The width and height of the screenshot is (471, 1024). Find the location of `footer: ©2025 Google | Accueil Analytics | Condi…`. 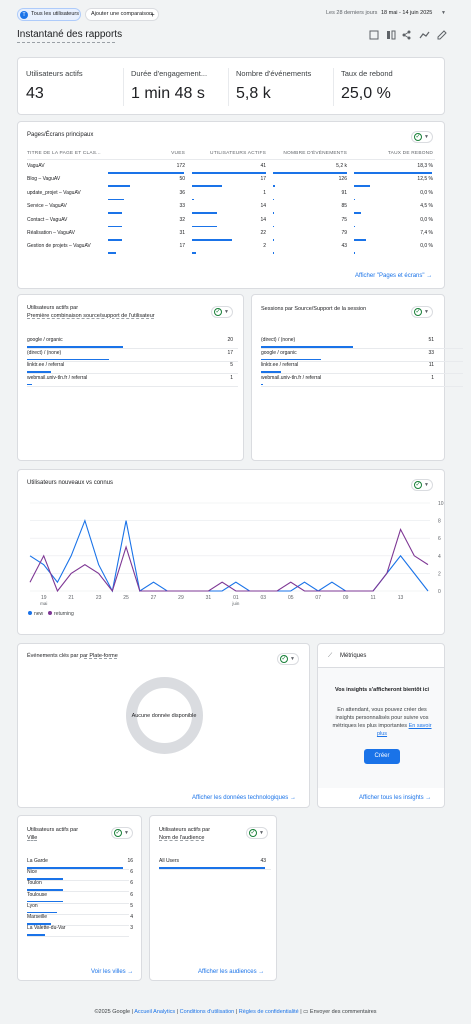

footer: ©2025 Google | Accueil Analytics | Condi… is located at coordinates (235, 1012).